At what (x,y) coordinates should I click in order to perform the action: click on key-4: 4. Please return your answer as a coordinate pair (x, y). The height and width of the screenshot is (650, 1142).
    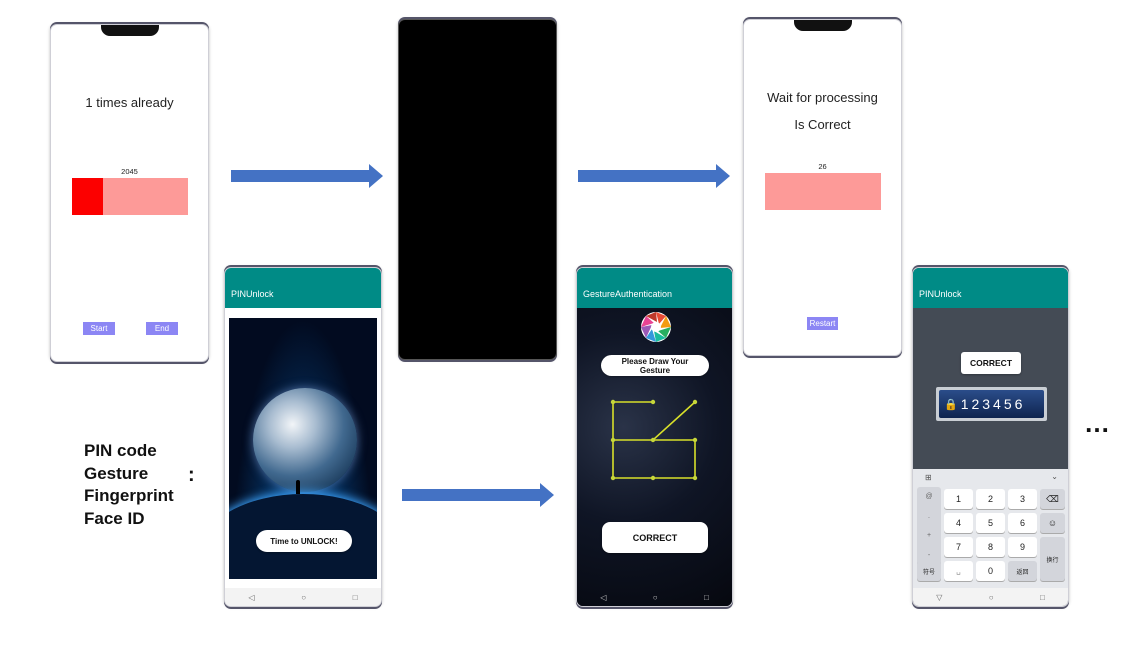
    Looking at the image, I should click on (958, 523).